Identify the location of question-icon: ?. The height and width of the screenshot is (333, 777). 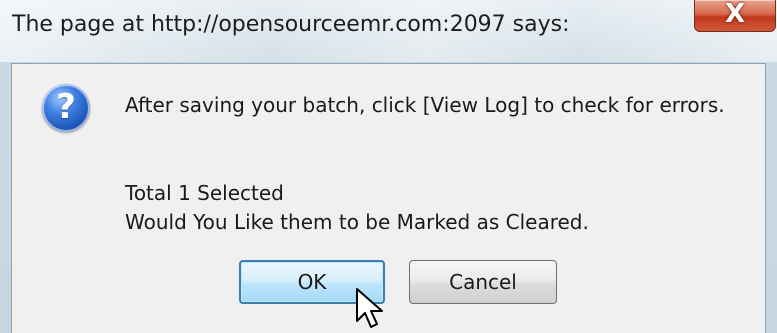
(66, 108).